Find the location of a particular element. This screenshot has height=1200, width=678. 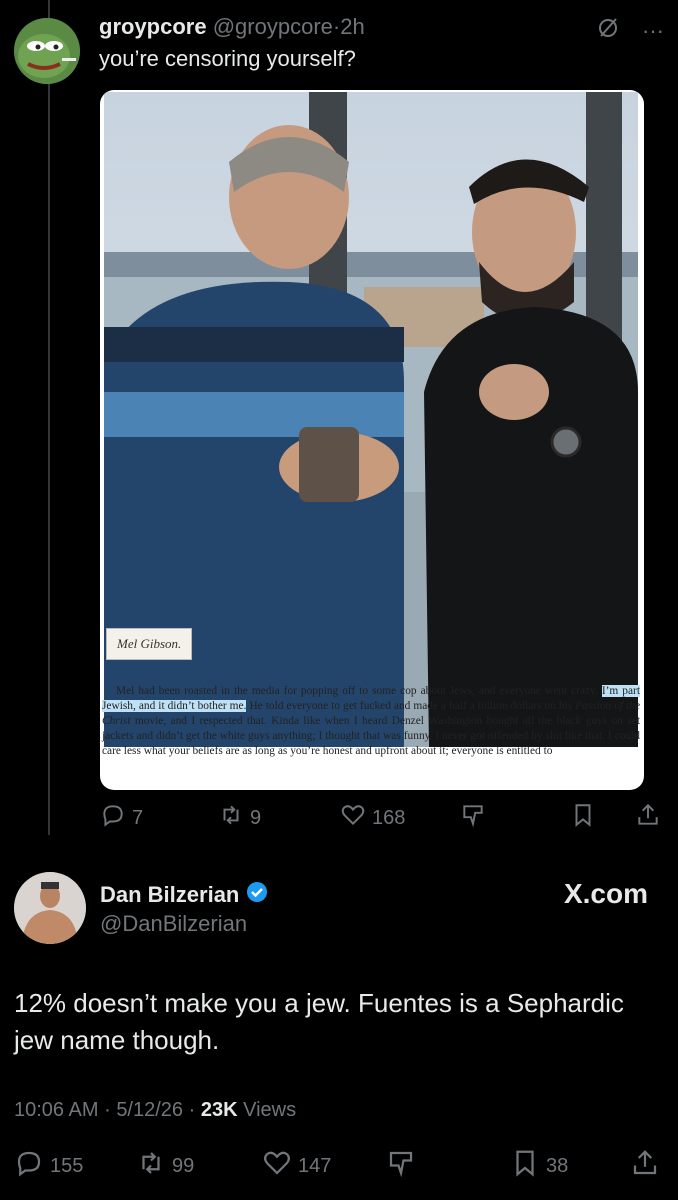

repost-button: 99 is located at coordinates (165, 1166).